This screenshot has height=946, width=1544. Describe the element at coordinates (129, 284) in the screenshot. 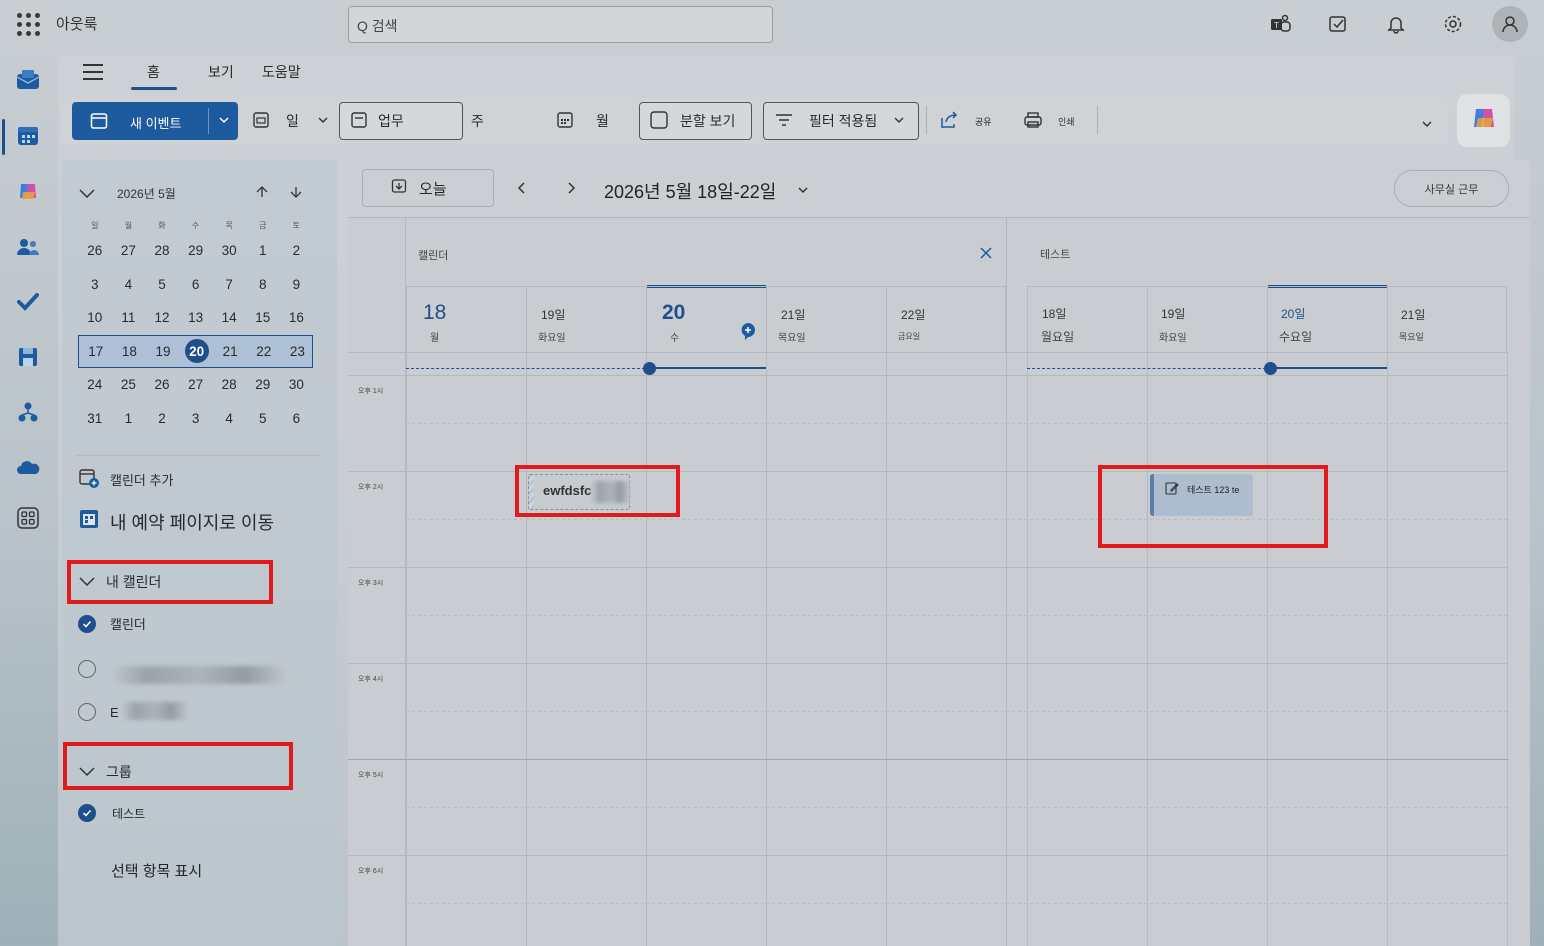

I see `mini-day: 4` at that location.